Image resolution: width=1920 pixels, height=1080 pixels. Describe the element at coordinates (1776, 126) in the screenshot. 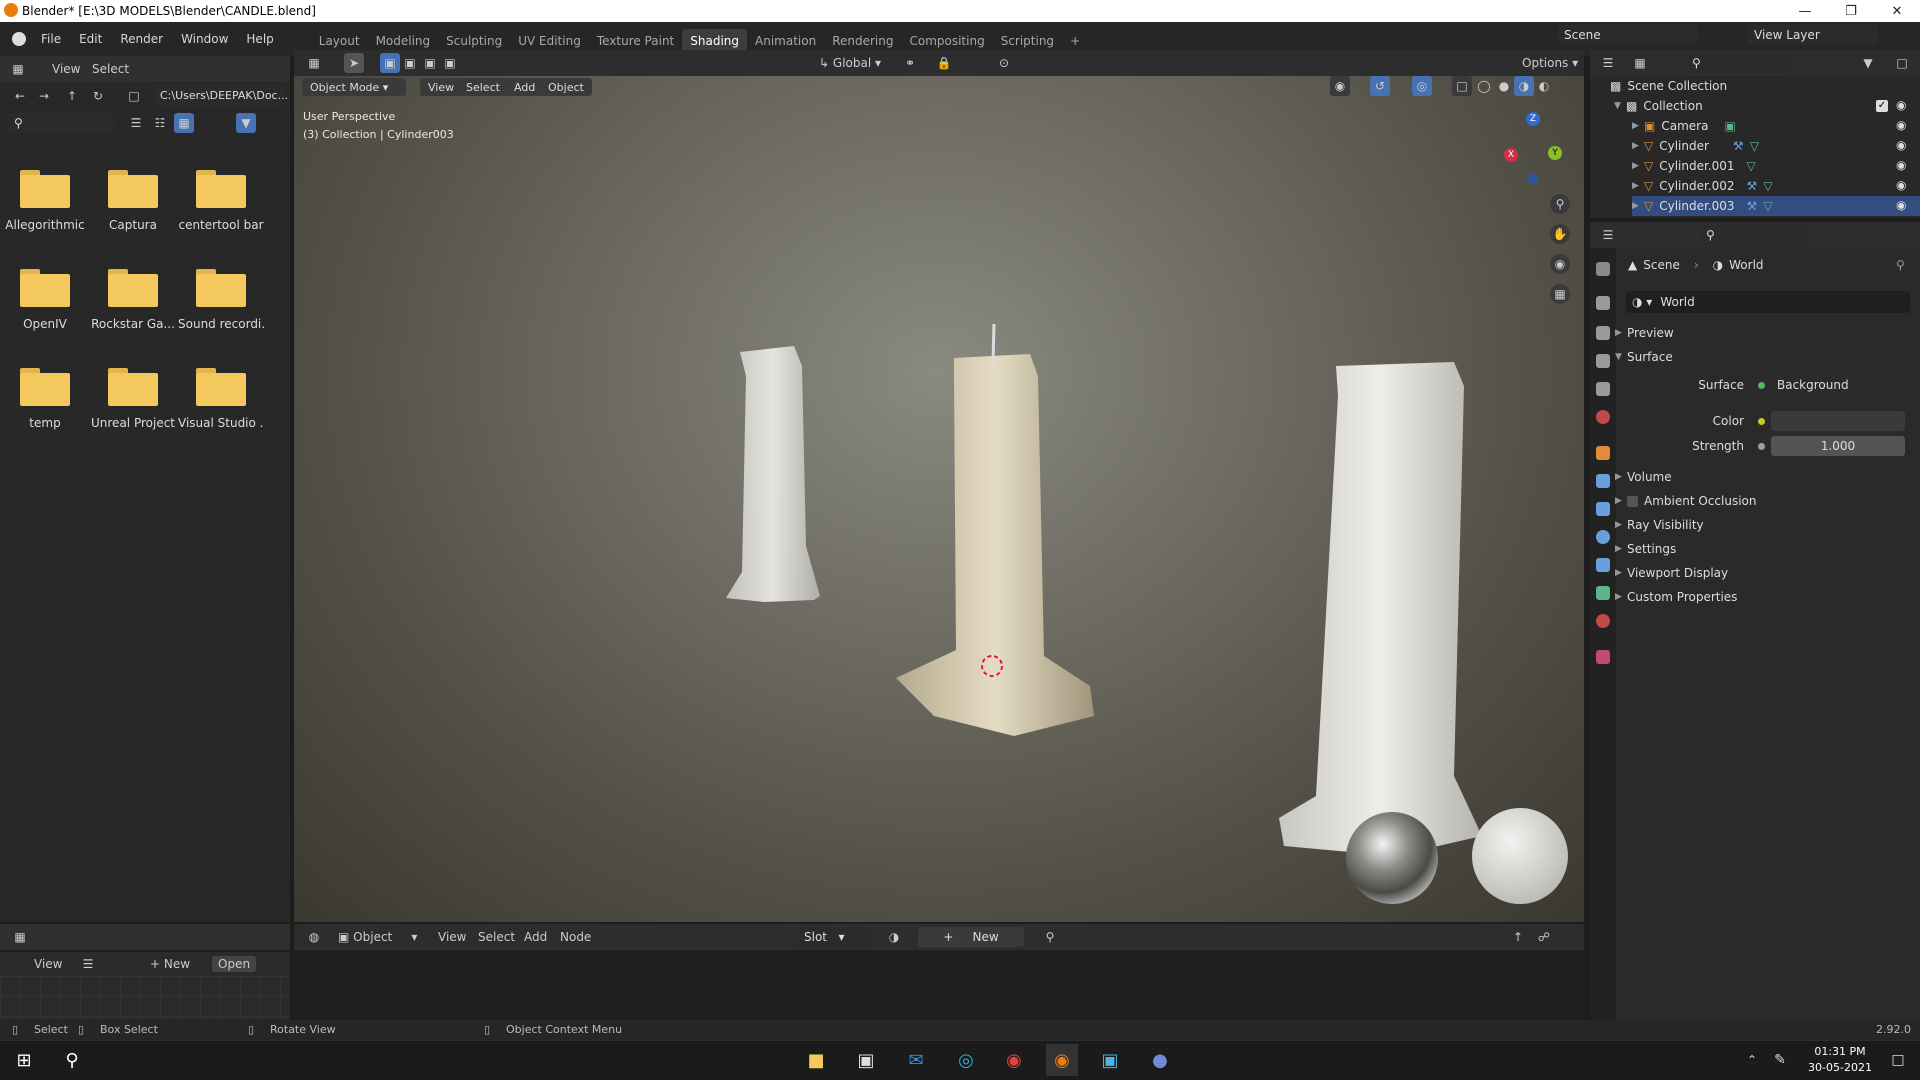

I see `outliner-item-camera: ▶ ▣ Camera ▣` at that location.